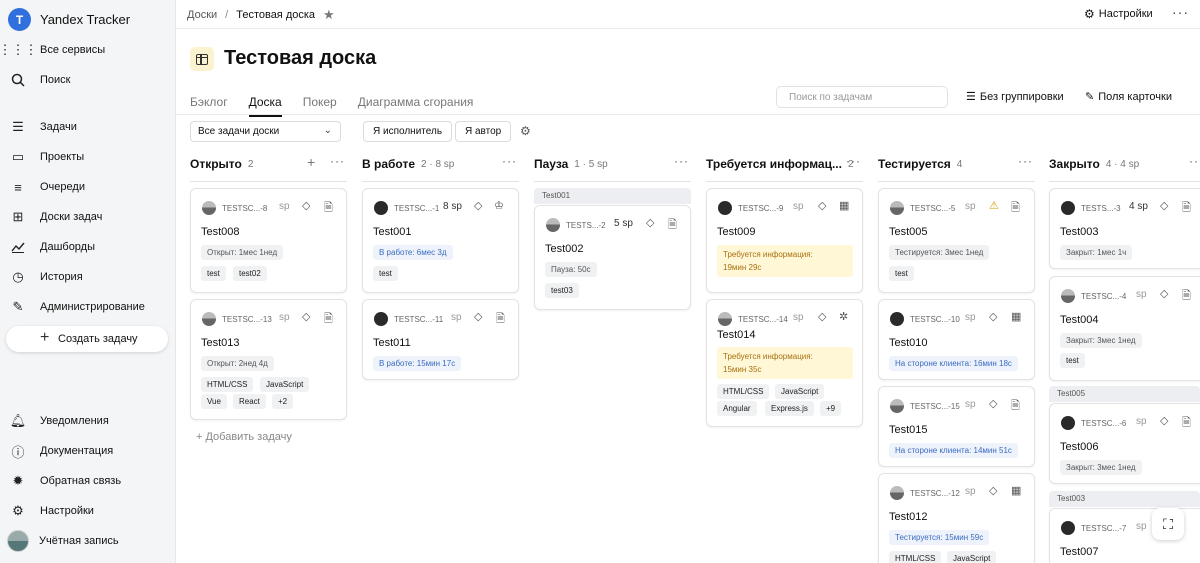 The width and height of the screenshot is (1200, 563). Describe the element at coordinates (202, 15) in the screenshot. I see `breadcrumb-boards-link: Доски` at that location.